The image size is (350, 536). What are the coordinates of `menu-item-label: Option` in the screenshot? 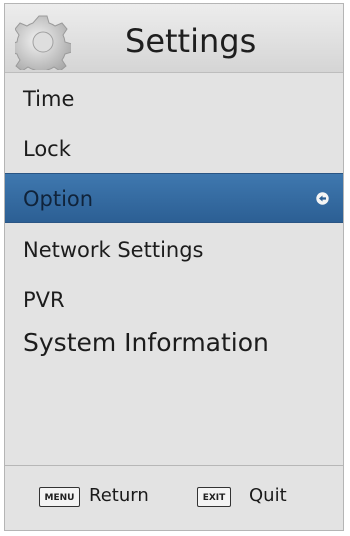 It's located at (58, 199).